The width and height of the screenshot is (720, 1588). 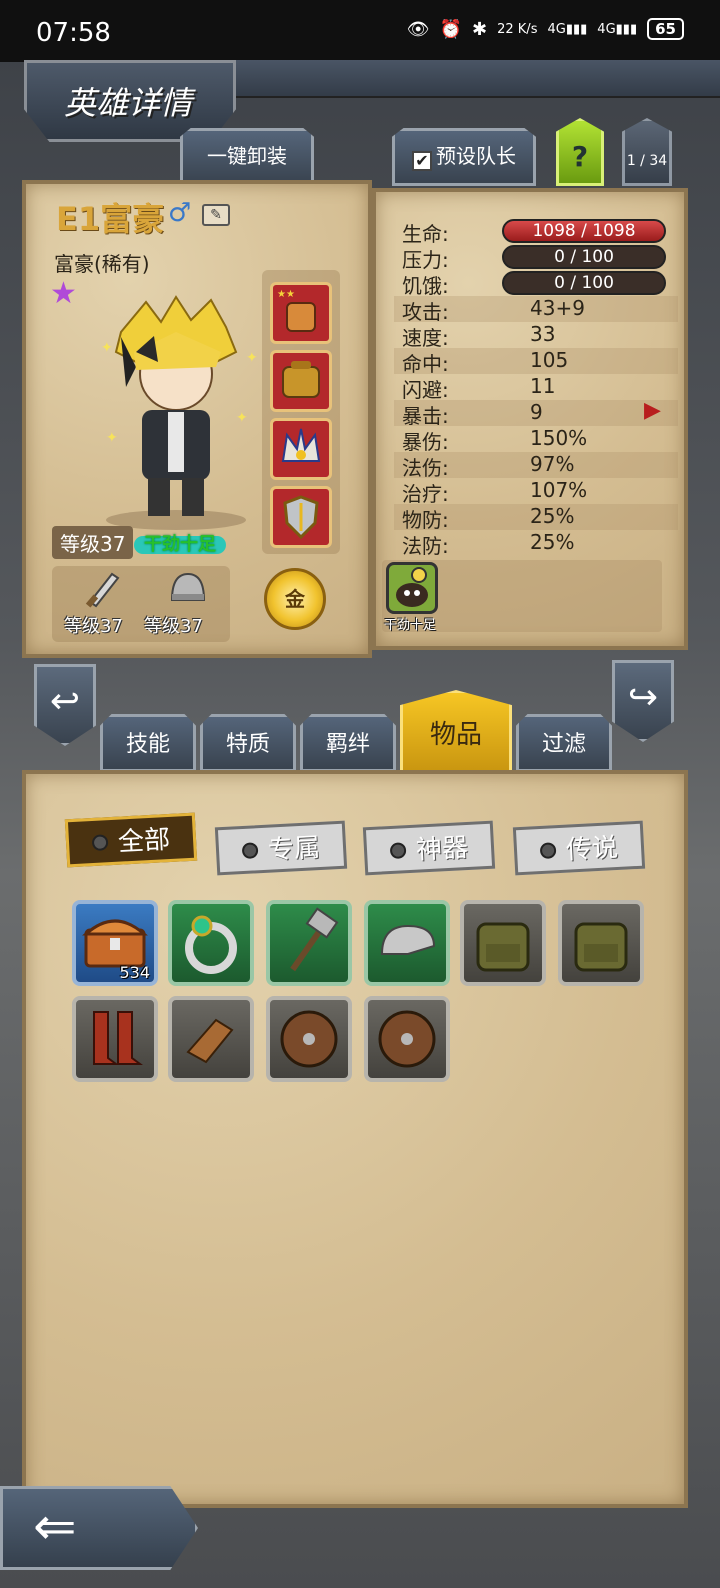 I want to click on stat-row: 法防: 25%, so click(x=536, y=544).